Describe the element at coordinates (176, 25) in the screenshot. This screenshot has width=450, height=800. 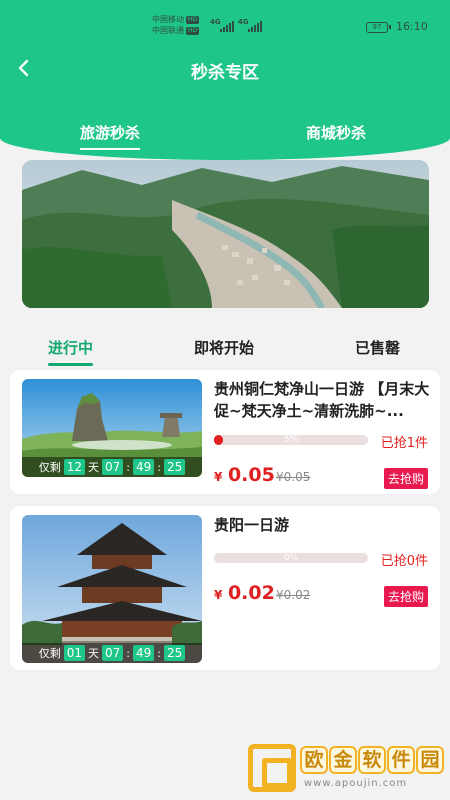
I see `carrier-info: 中国移动 HD 中国联通 HD` at that location.